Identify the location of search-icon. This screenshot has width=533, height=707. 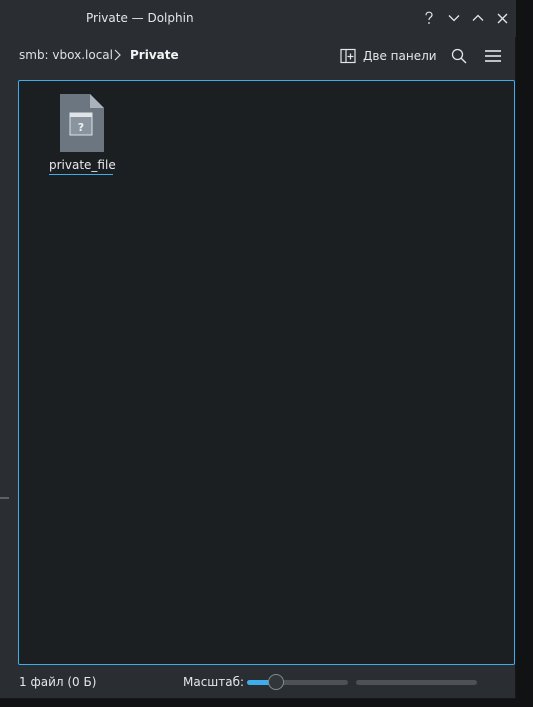
(459, 56).